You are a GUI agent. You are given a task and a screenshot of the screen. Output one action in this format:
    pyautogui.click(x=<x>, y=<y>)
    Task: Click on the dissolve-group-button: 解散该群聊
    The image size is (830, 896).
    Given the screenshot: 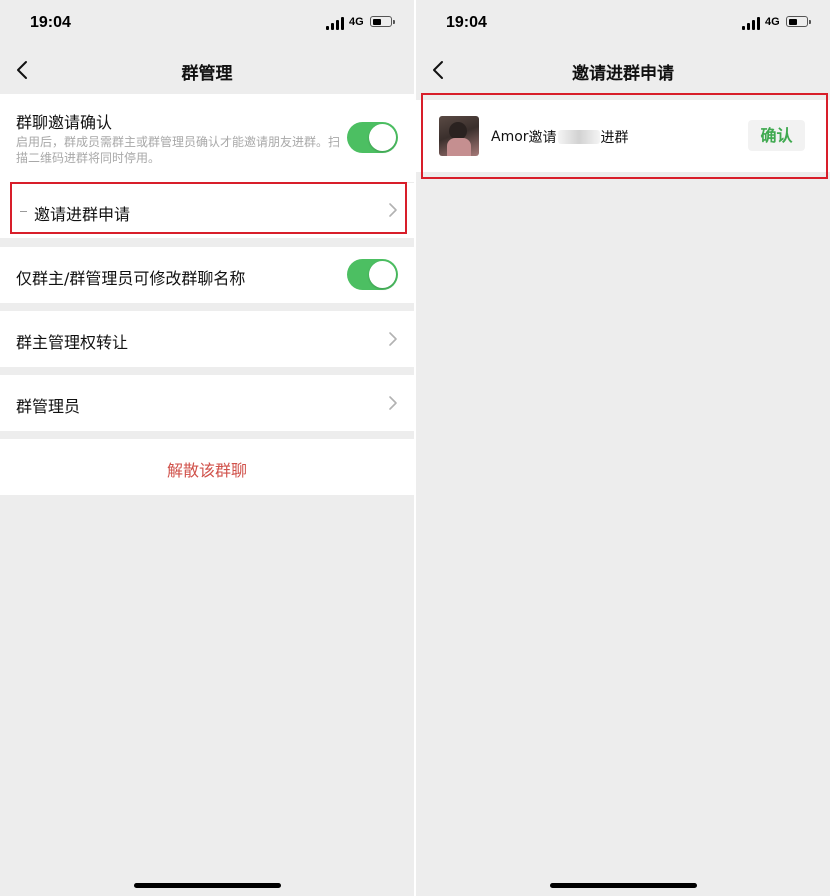 What is the action you would take?
    pyautogui.click(x=207, y=467)
    